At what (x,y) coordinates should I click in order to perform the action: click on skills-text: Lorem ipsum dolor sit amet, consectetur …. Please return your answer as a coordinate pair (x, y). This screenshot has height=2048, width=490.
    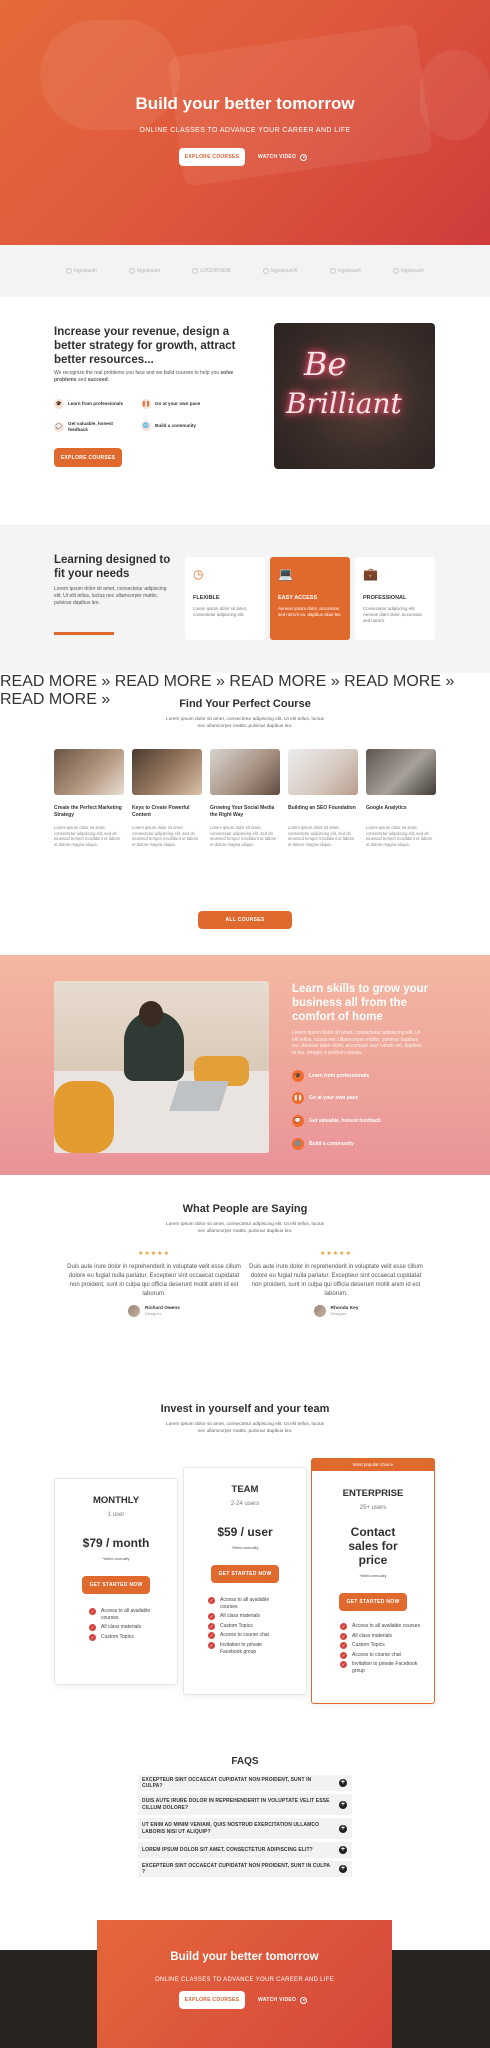
    Looking at the image, I should click on (357, 1043).